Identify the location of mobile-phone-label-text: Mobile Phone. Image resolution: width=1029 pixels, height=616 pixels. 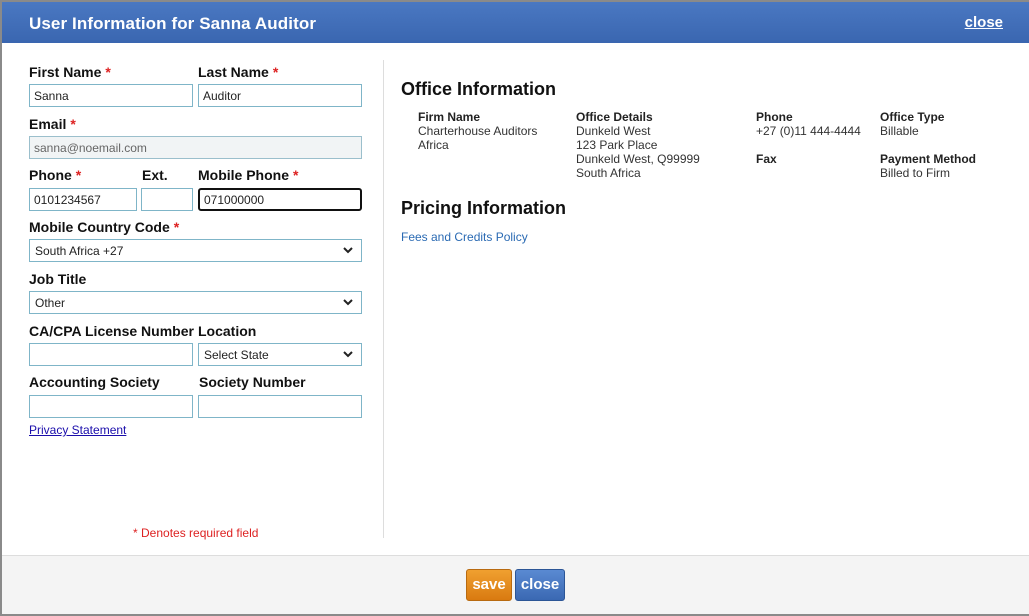
(243, 175).